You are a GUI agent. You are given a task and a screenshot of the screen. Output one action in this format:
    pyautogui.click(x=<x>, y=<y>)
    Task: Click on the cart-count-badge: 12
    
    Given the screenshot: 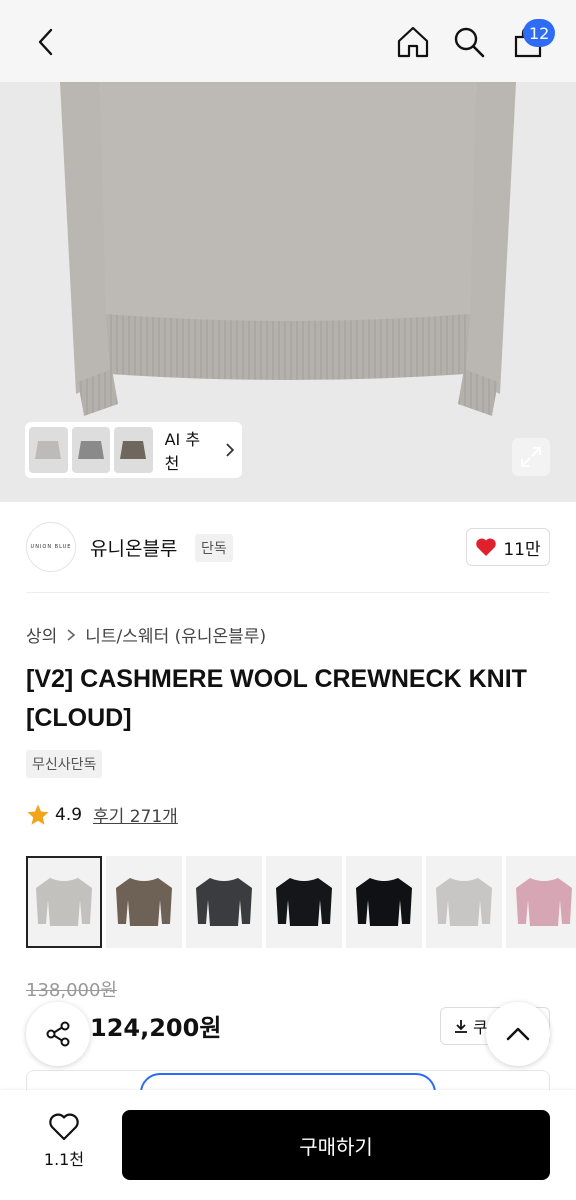 What is the action you would take?
    pyautogui.click(x=539, y=33)
    